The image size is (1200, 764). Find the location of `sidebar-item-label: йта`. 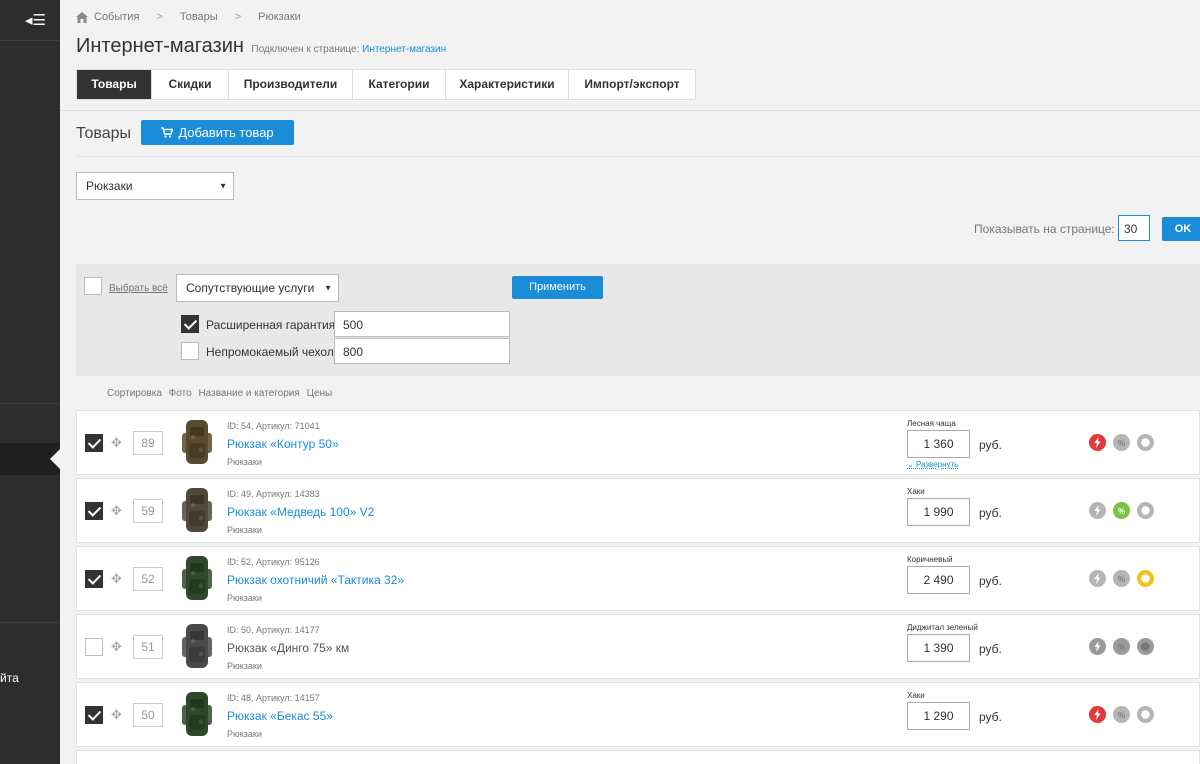

sidebar-item-label: йта is located at coordinates (9, 678).